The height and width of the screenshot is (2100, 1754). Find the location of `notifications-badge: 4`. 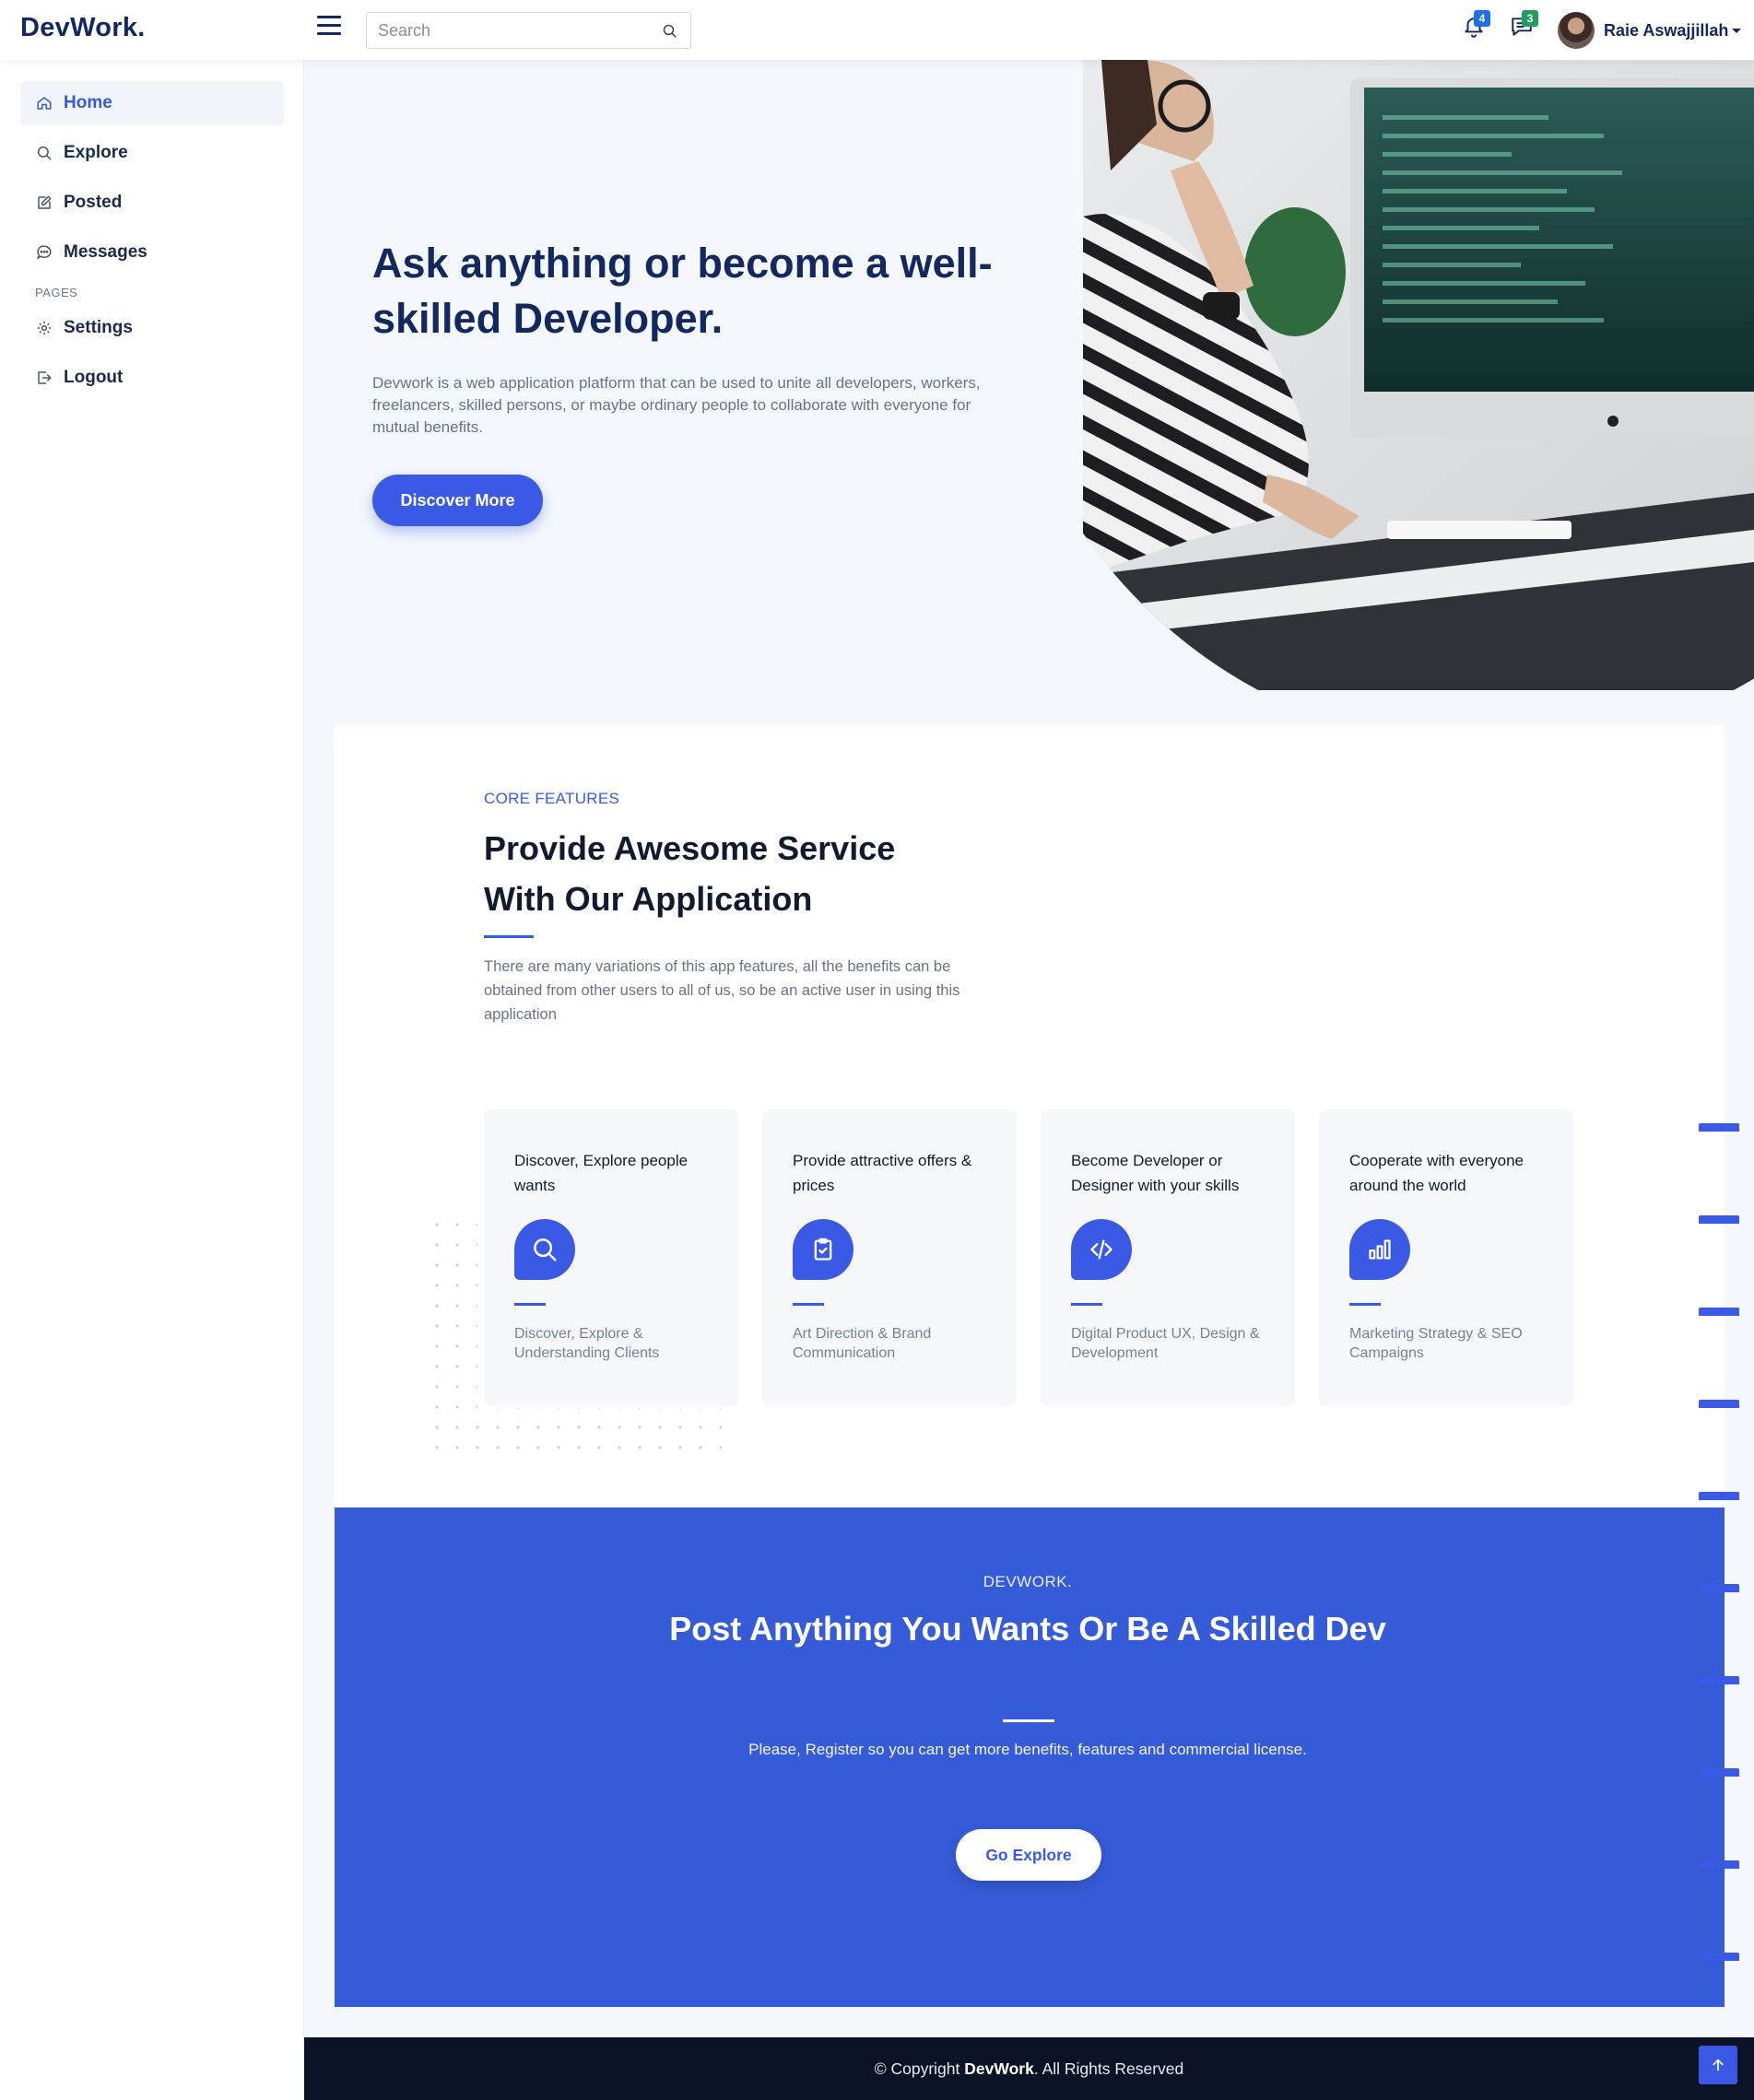

notifications-badge: 4 is located at coordinates (1482, 19).